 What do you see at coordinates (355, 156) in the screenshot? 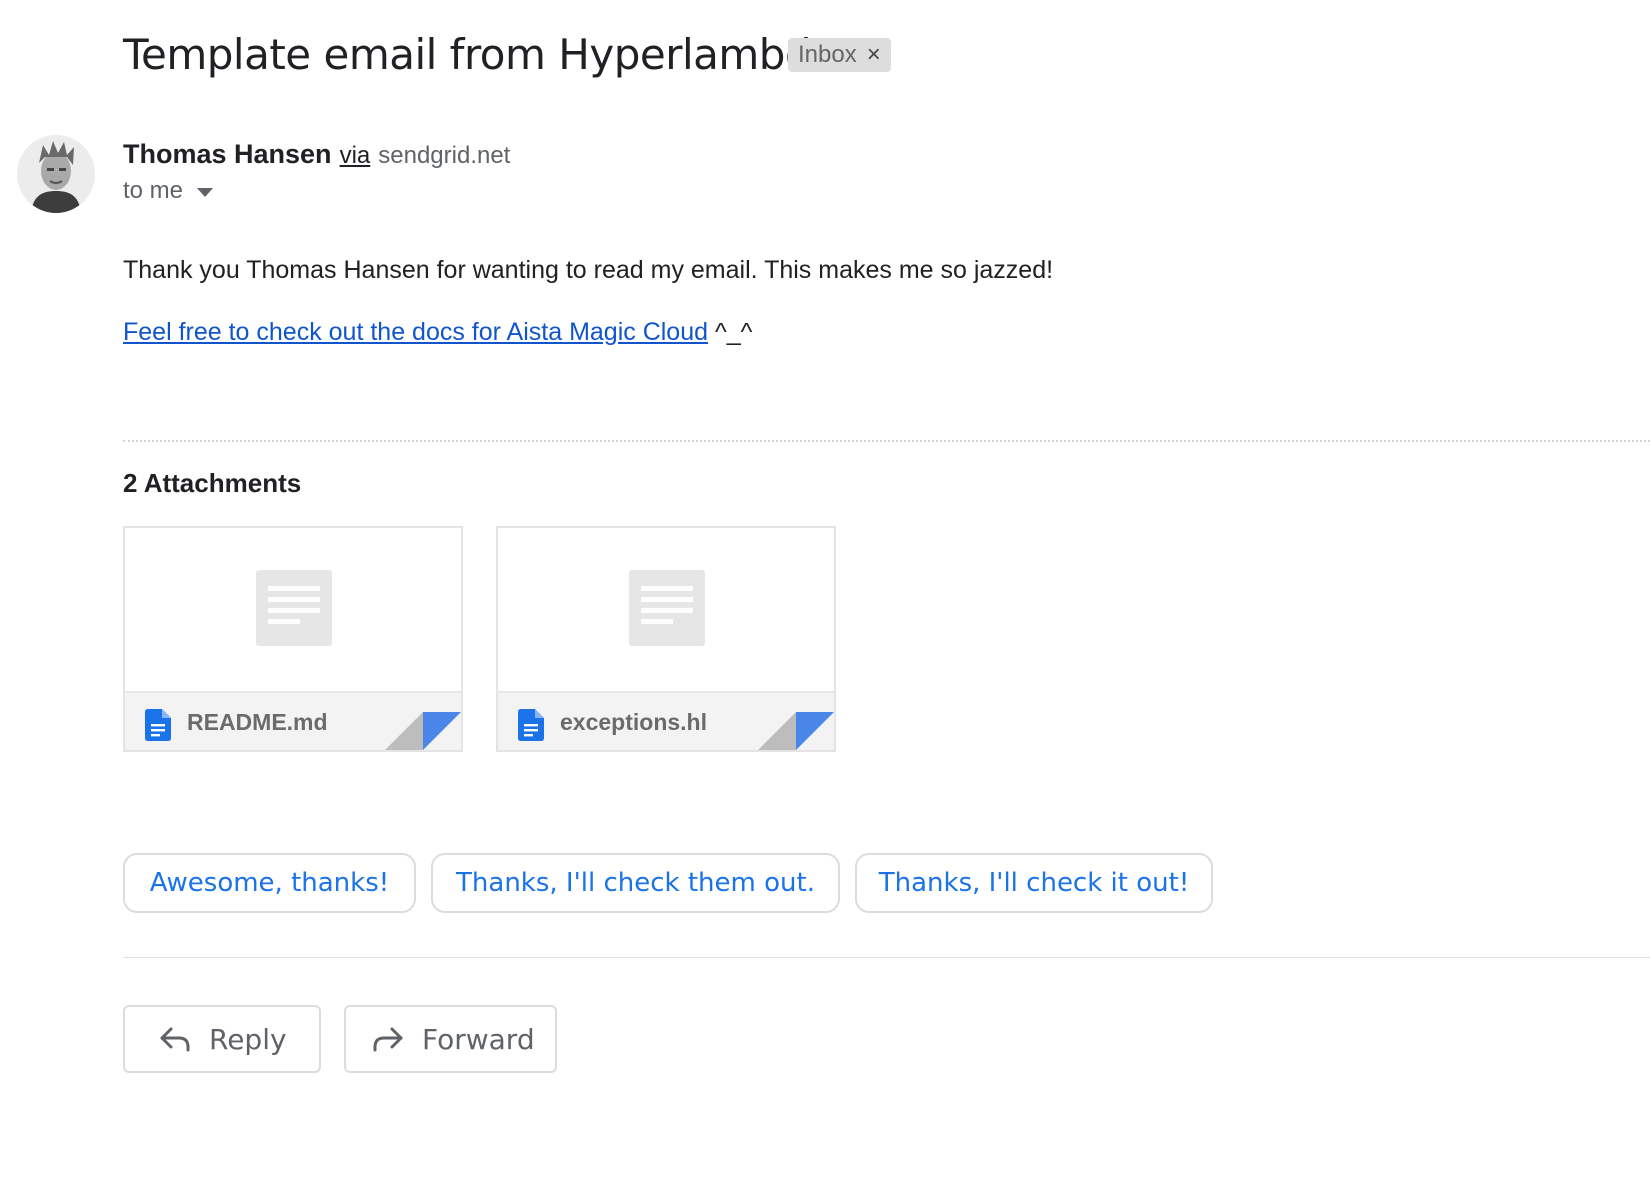
I see `via-link: via` at bounding box center [355, 156].